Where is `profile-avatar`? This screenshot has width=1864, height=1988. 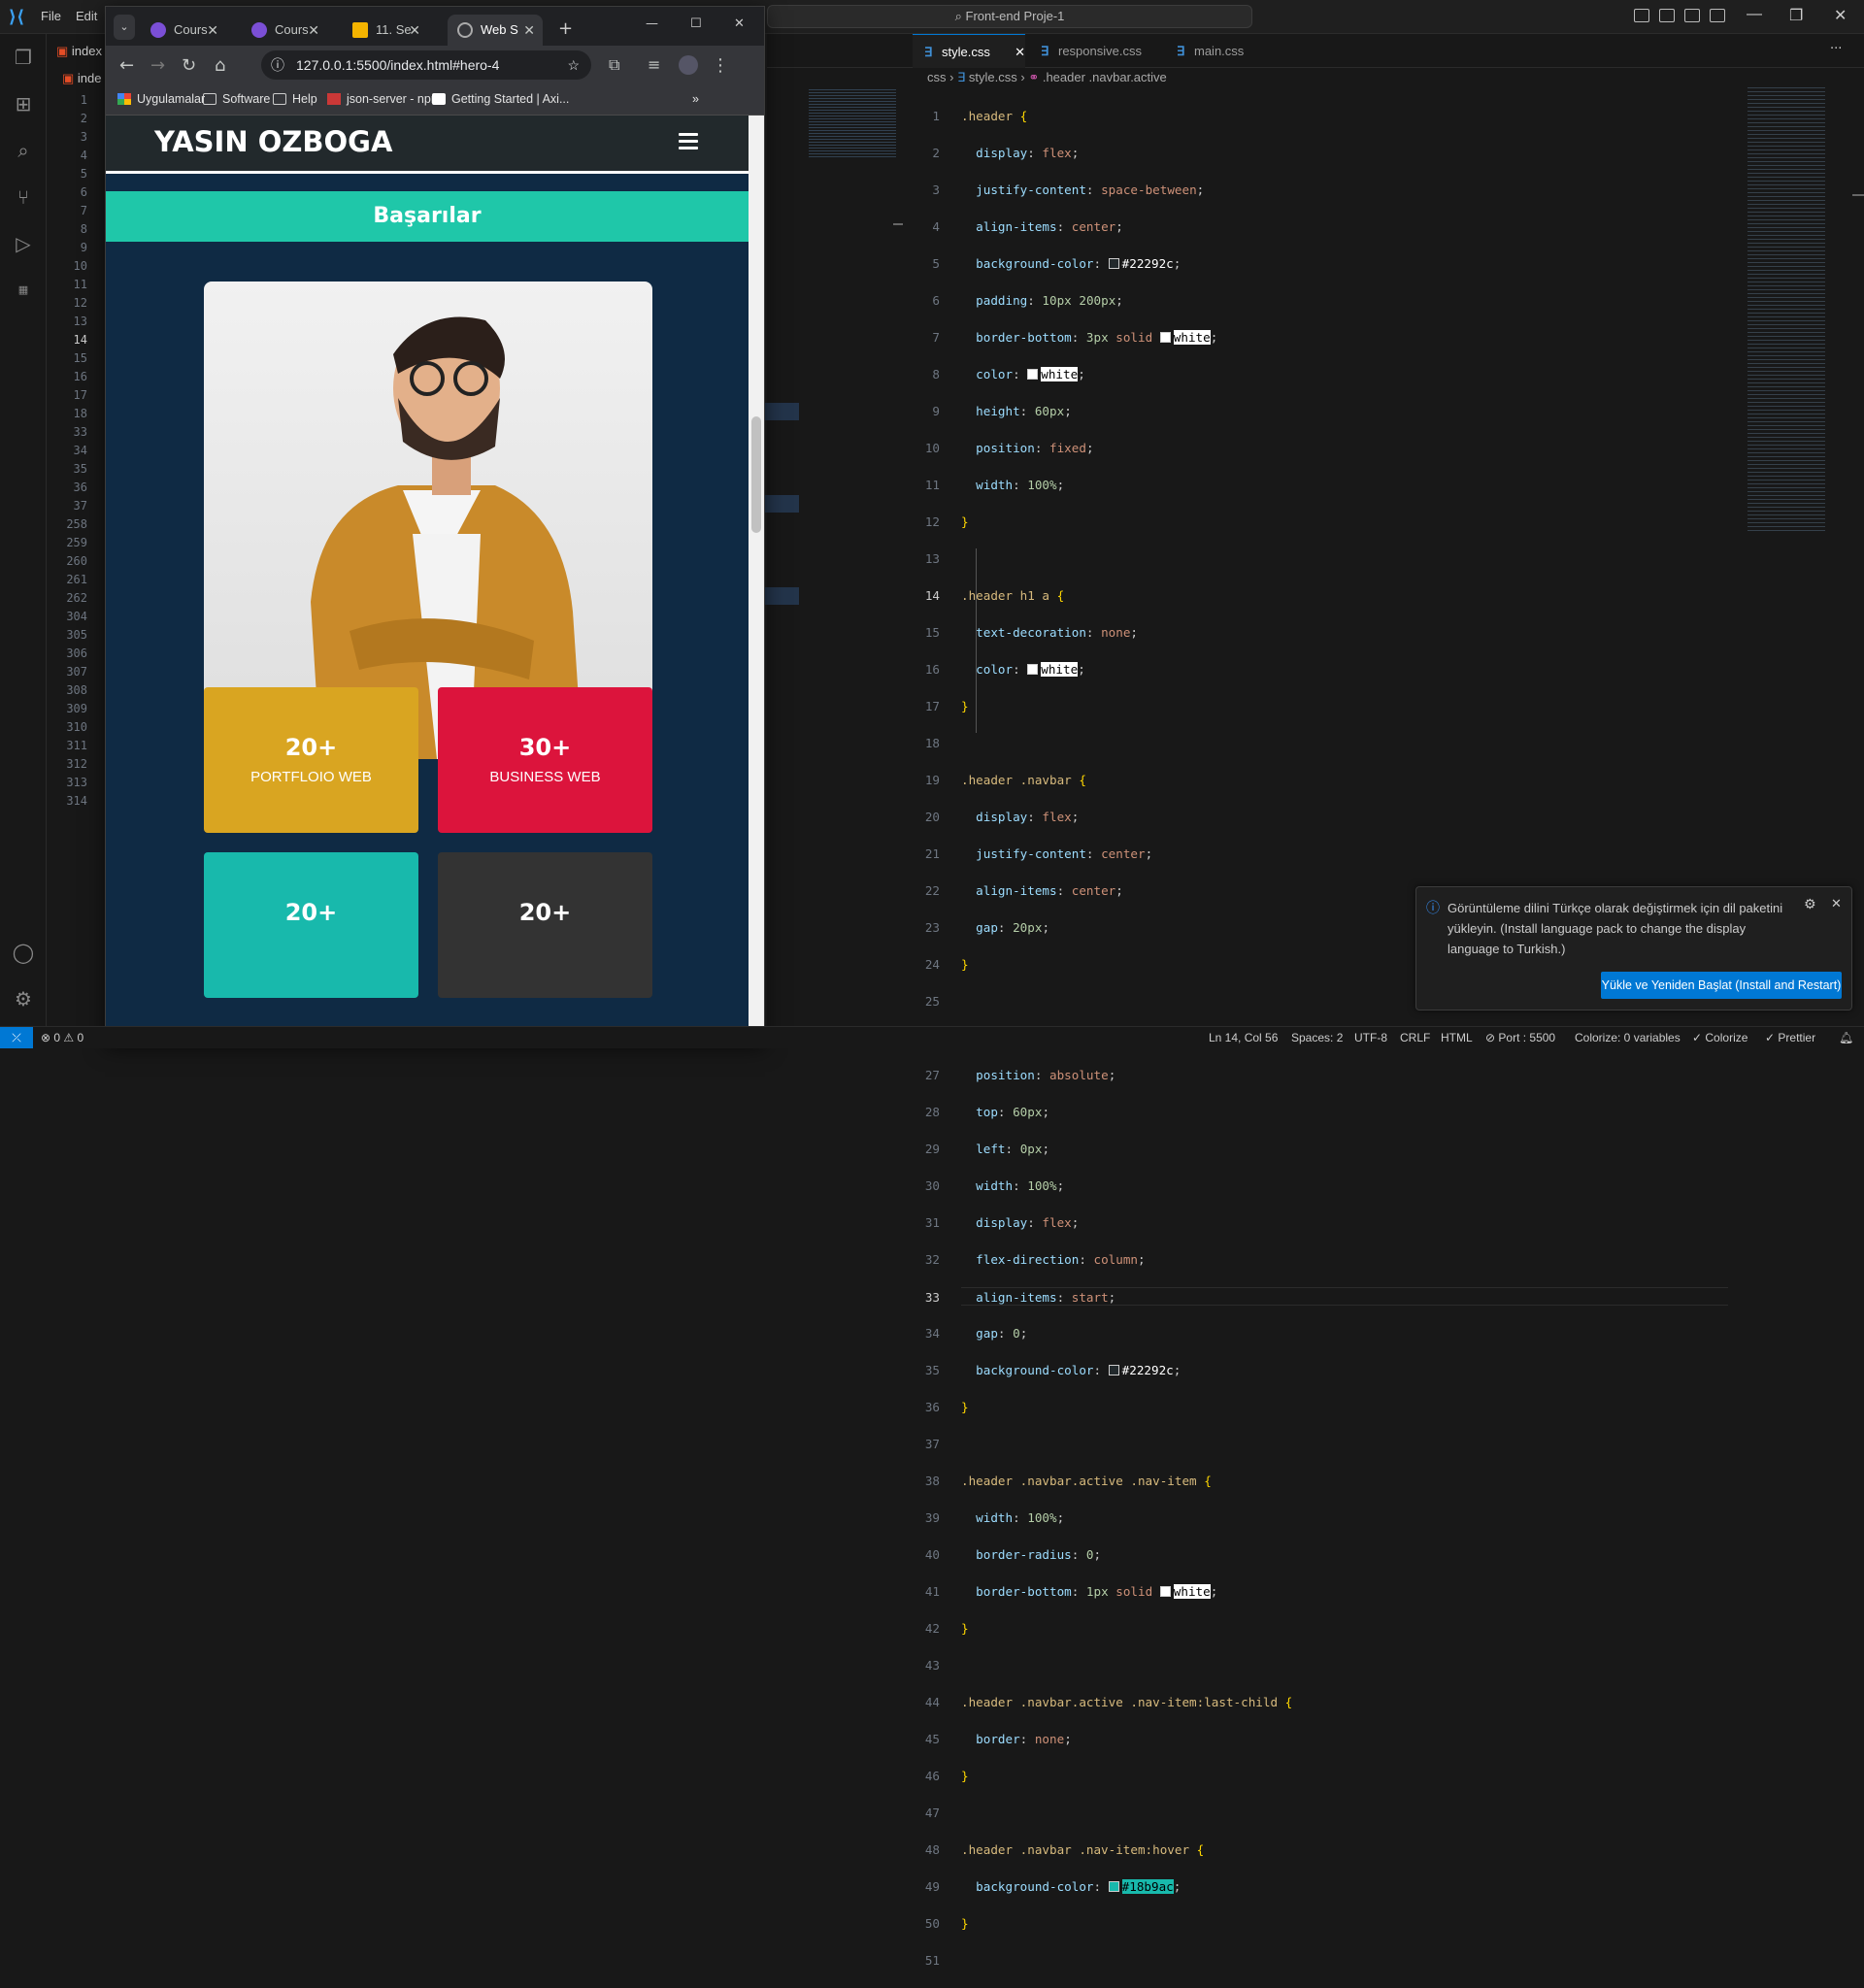
profile-avatar is located at coordinates (688, 65).